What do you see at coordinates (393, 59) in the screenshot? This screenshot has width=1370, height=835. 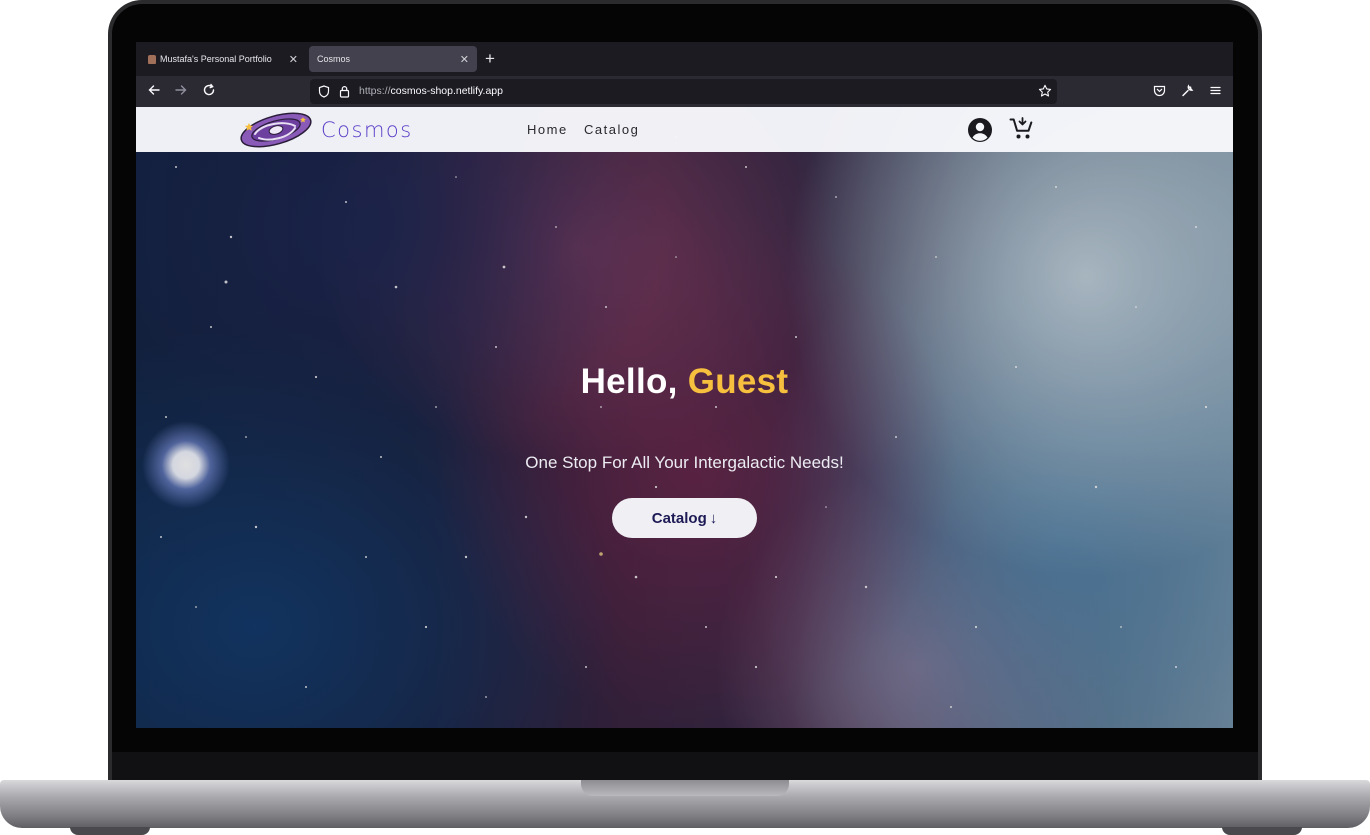 I see `tab-cosmos: Cosmos ✕` at bounding box center [393, 59].